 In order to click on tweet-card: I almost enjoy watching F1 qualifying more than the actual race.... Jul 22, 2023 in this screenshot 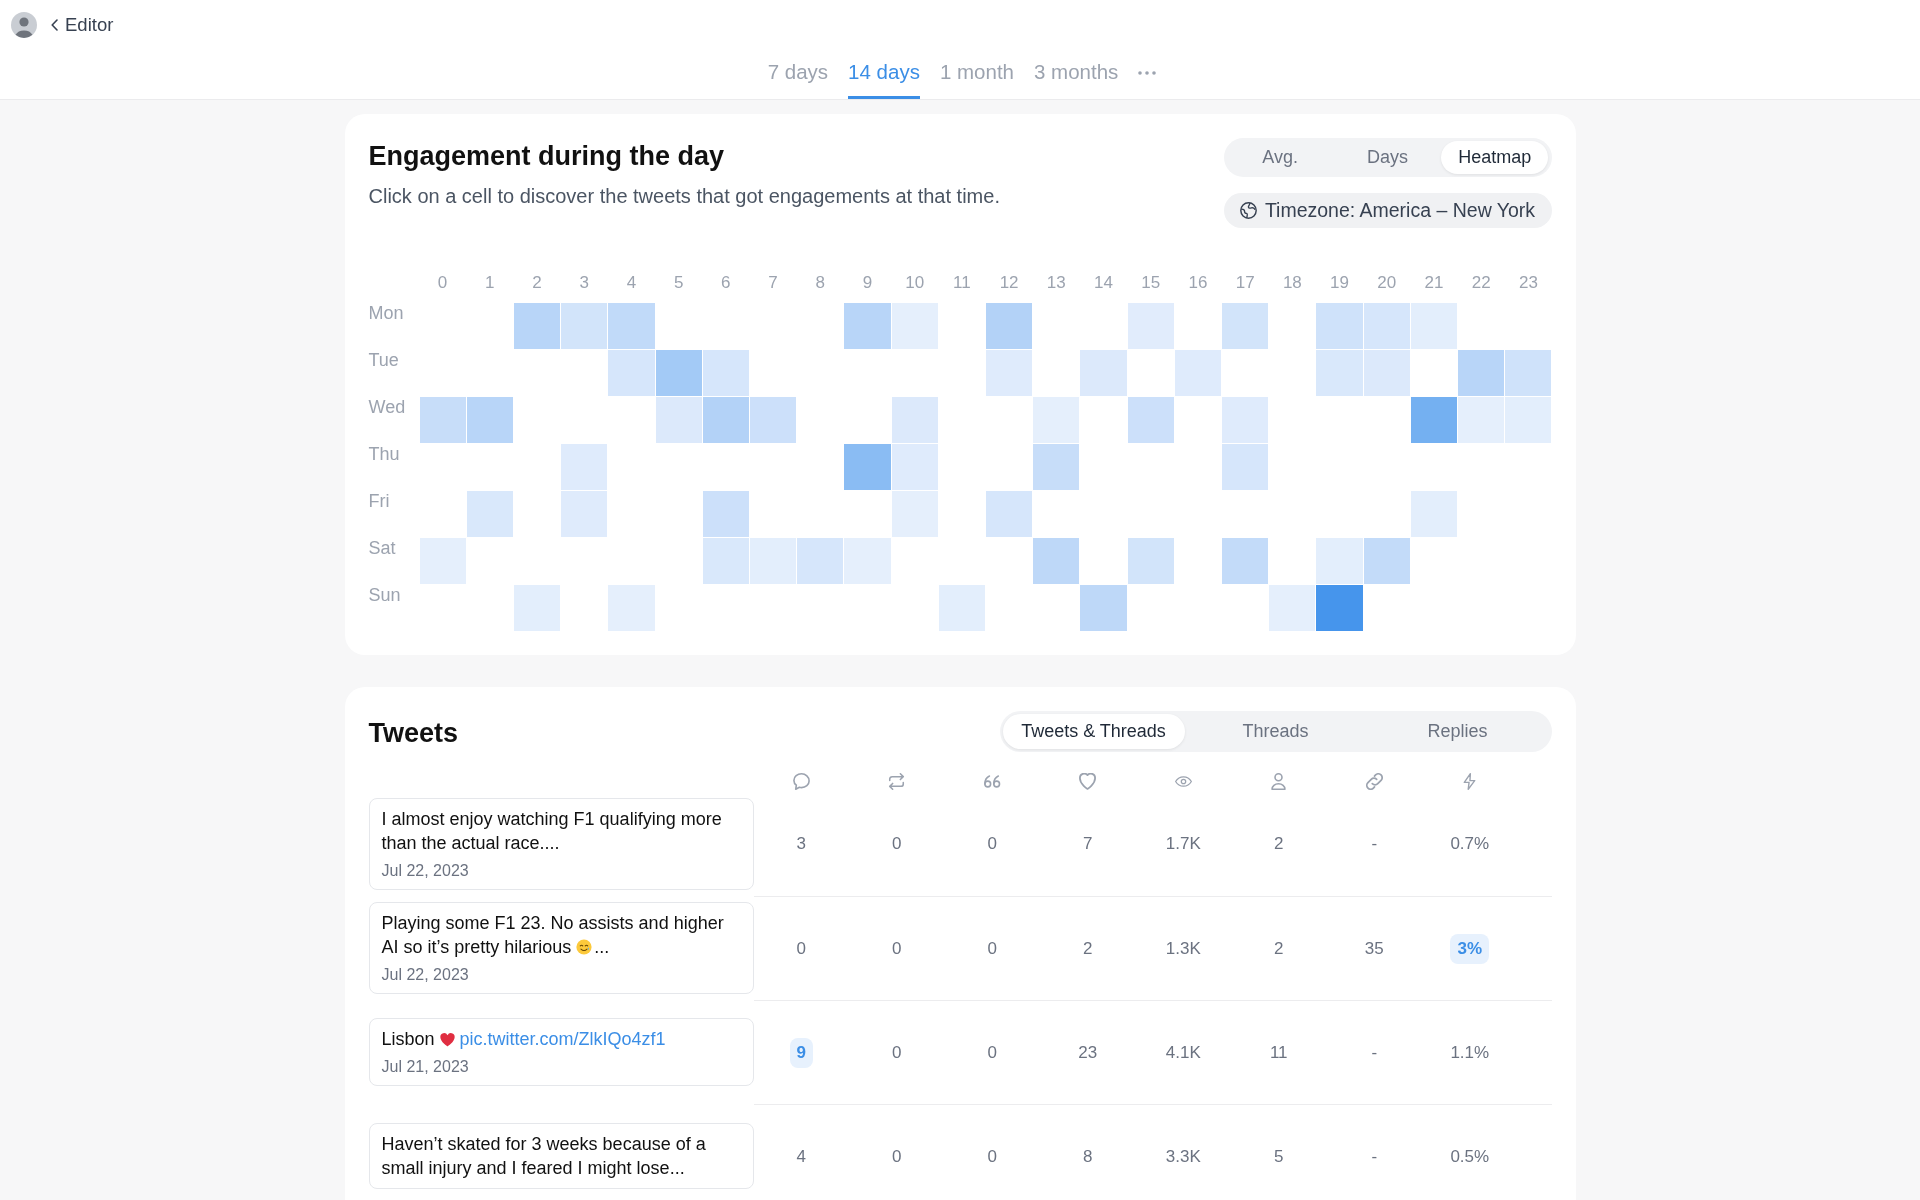, I will do `click(561, 844)`.